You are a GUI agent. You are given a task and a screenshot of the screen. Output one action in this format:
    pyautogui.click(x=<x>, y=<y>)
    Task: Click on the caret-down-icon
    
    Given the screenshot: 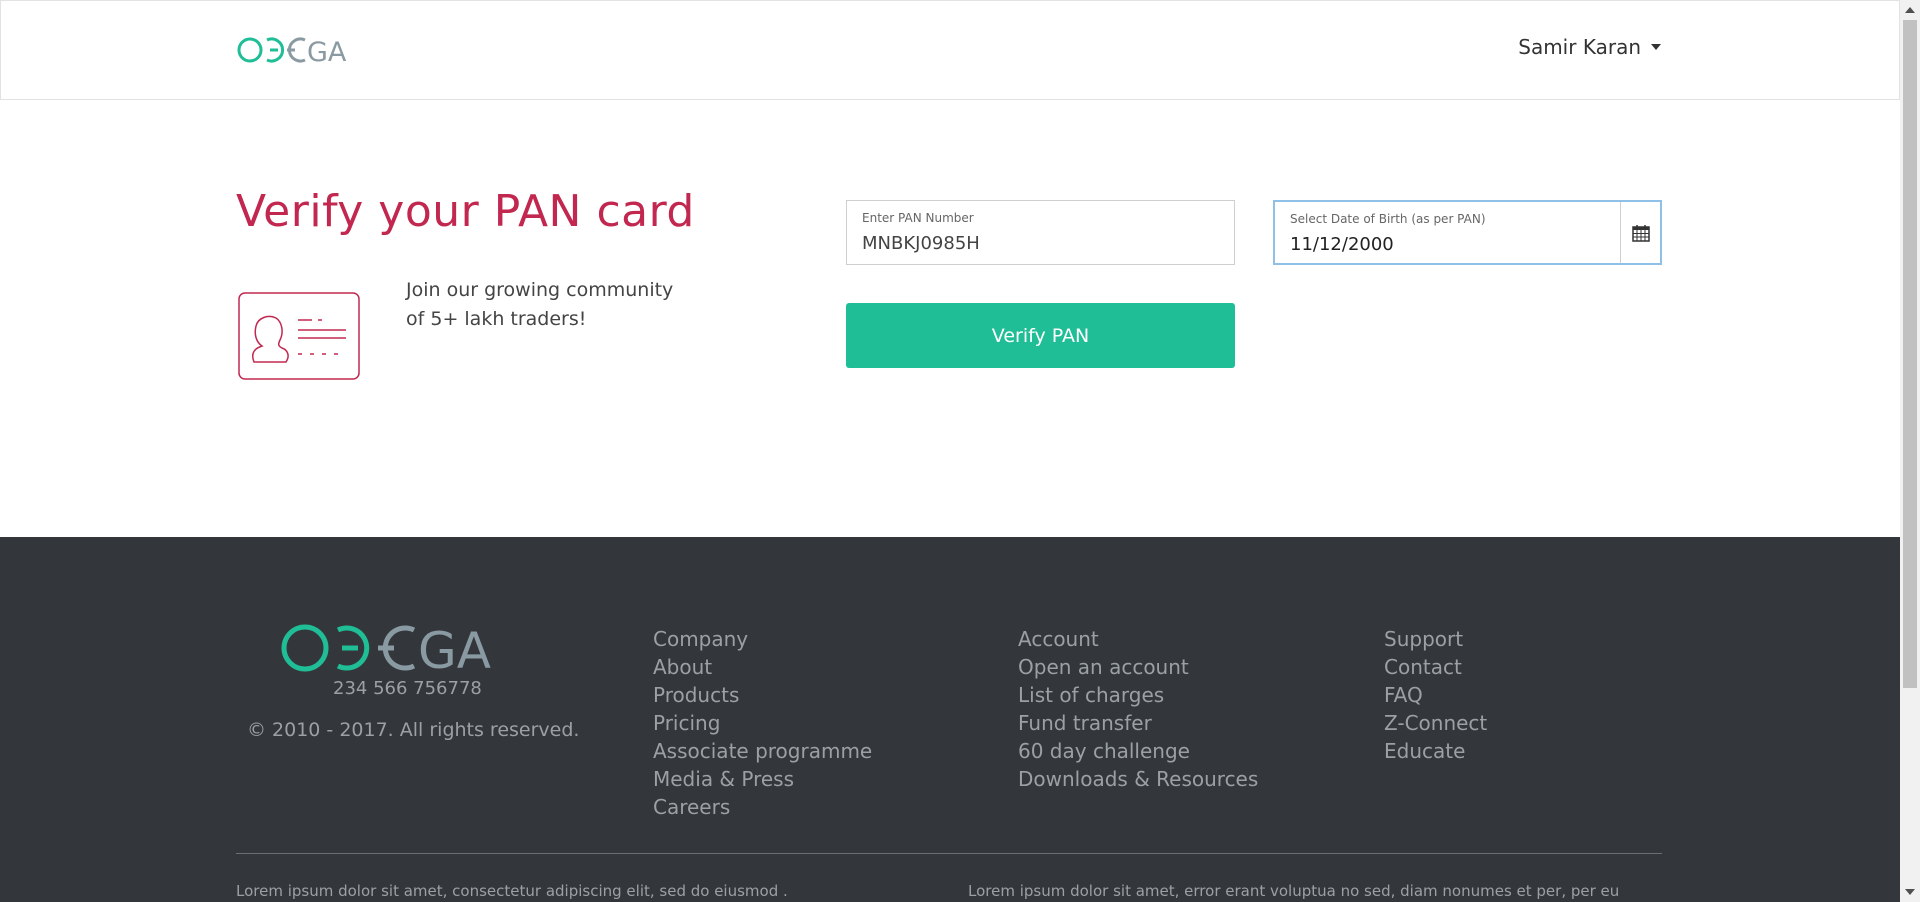 What is the action you would take?
    pyautogui.click(x=1656, y=47)
    